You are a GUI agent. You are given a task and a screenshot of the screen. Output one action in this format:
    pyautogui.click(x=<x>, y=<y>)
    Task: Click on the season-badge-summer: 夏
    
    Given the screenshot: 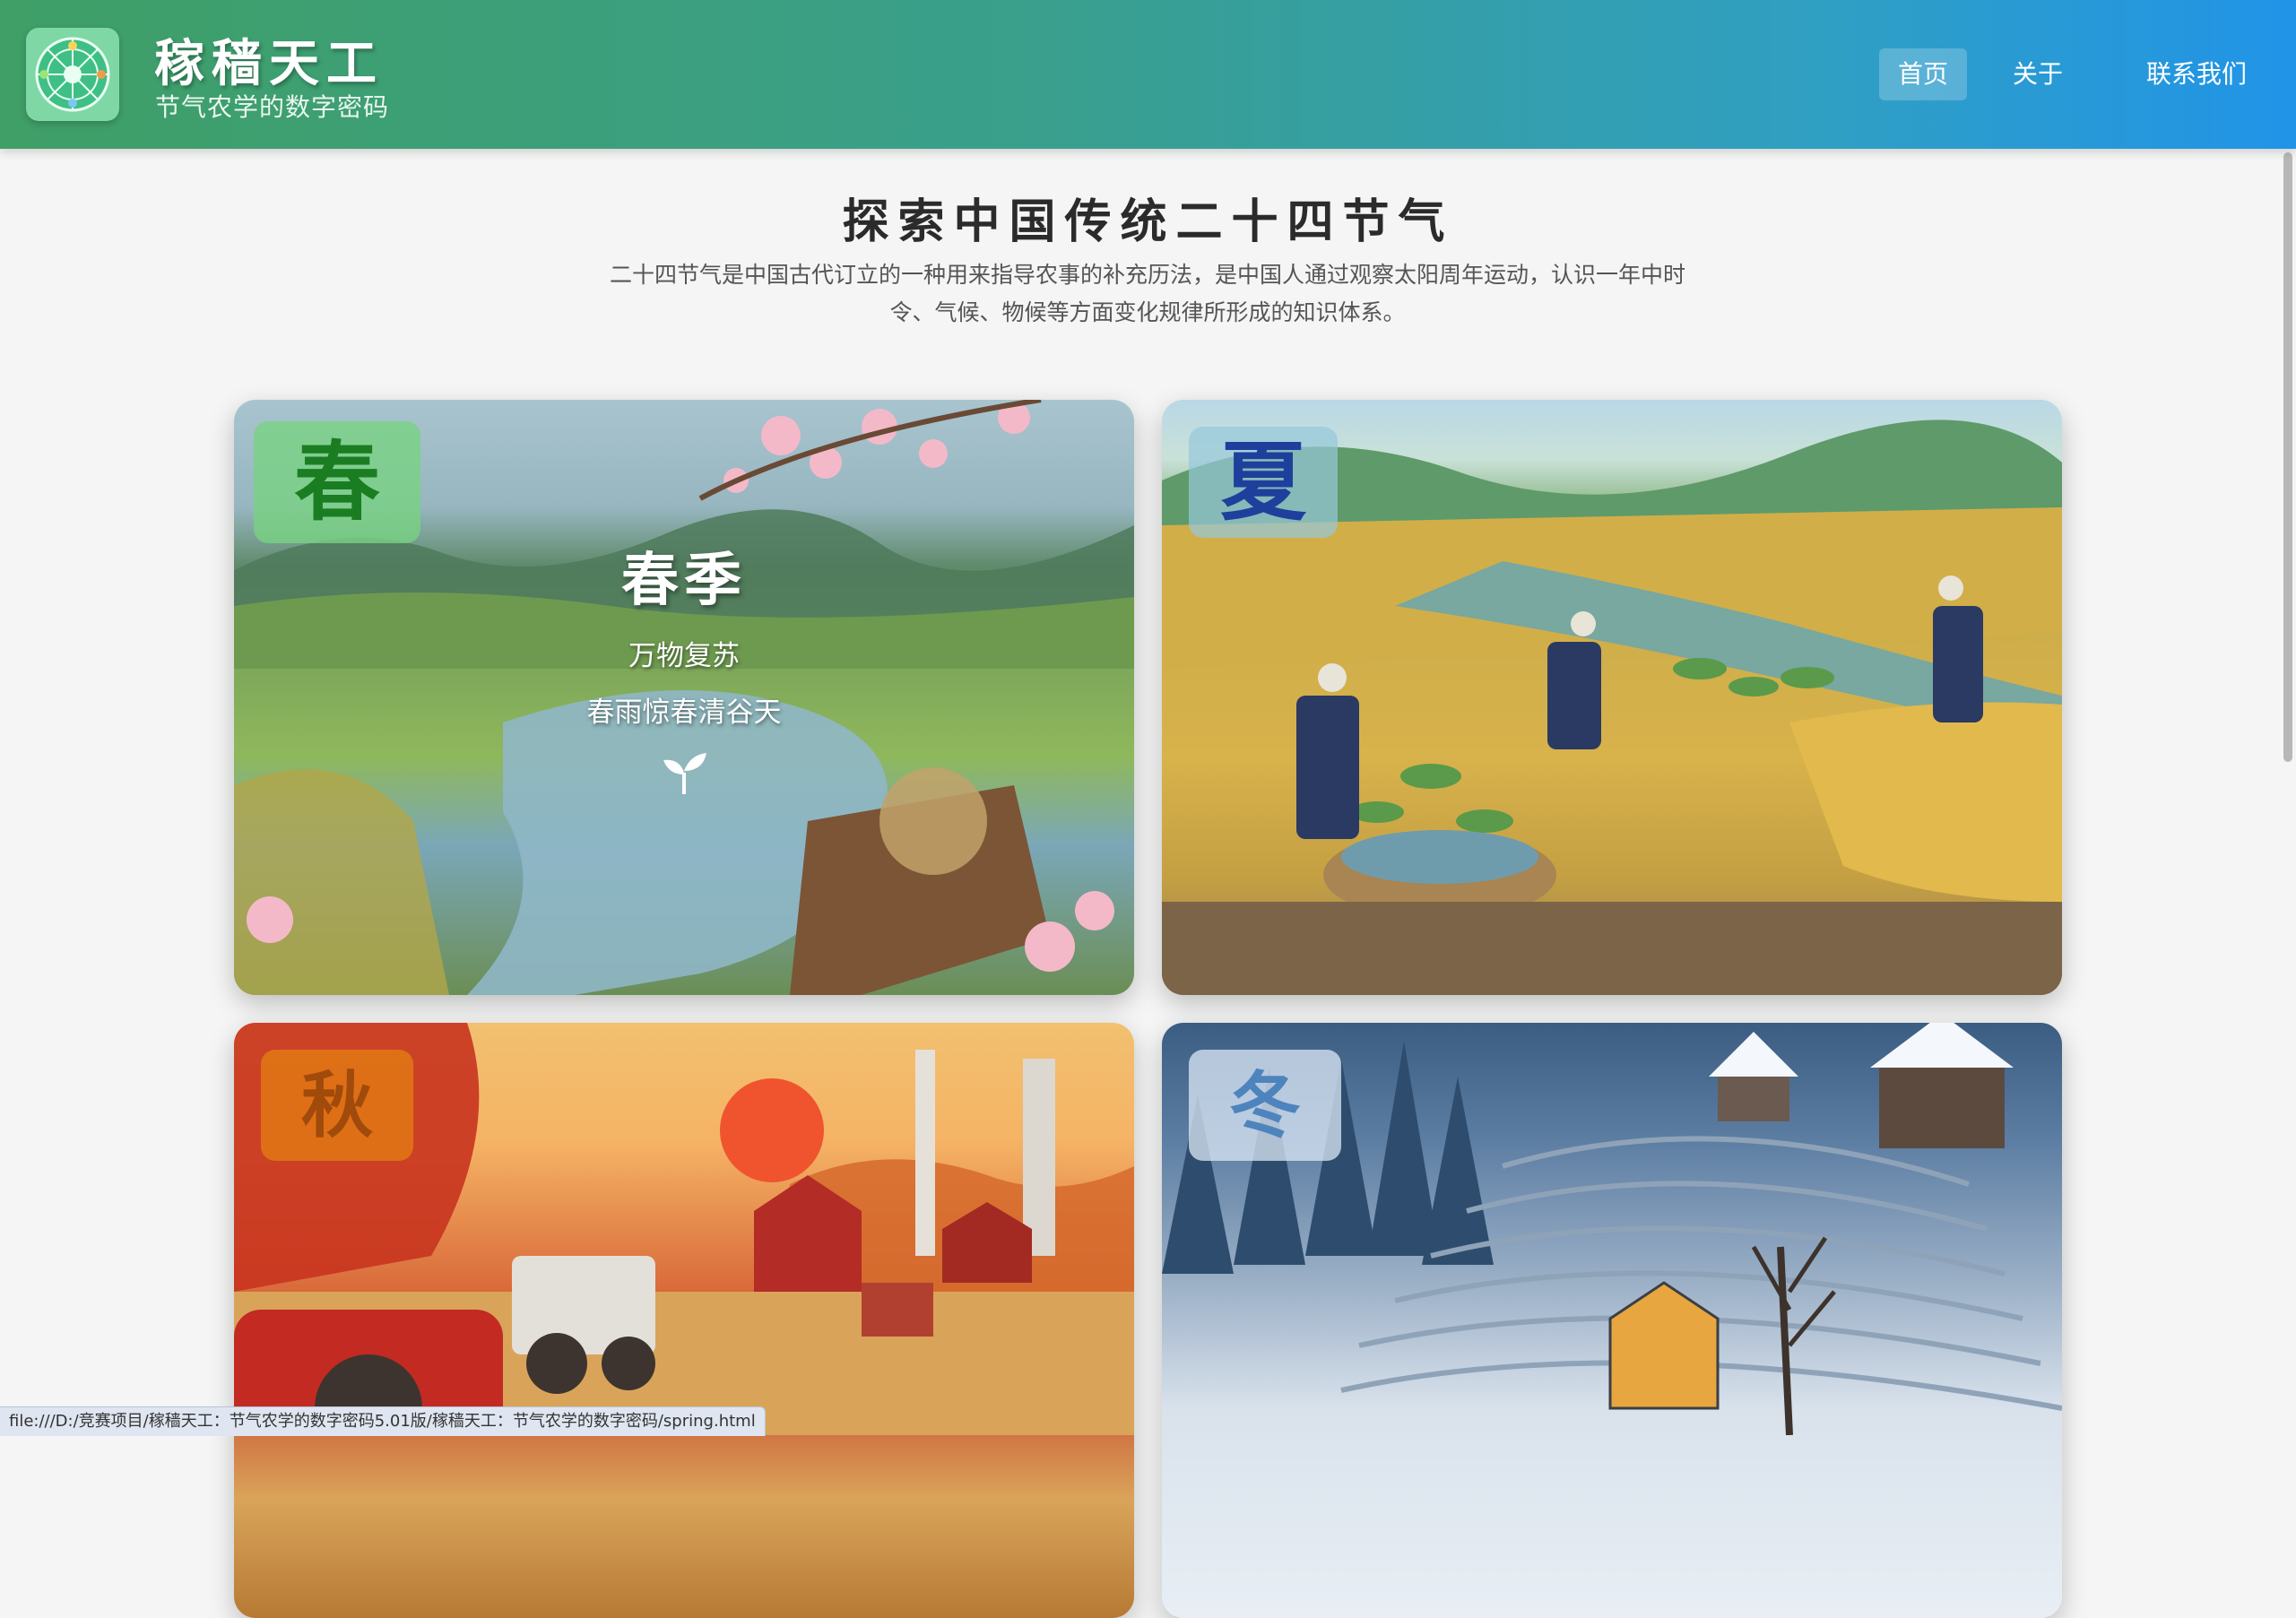 What is the action you would take?
    pyautogui.click(x=1263, y=482)
    